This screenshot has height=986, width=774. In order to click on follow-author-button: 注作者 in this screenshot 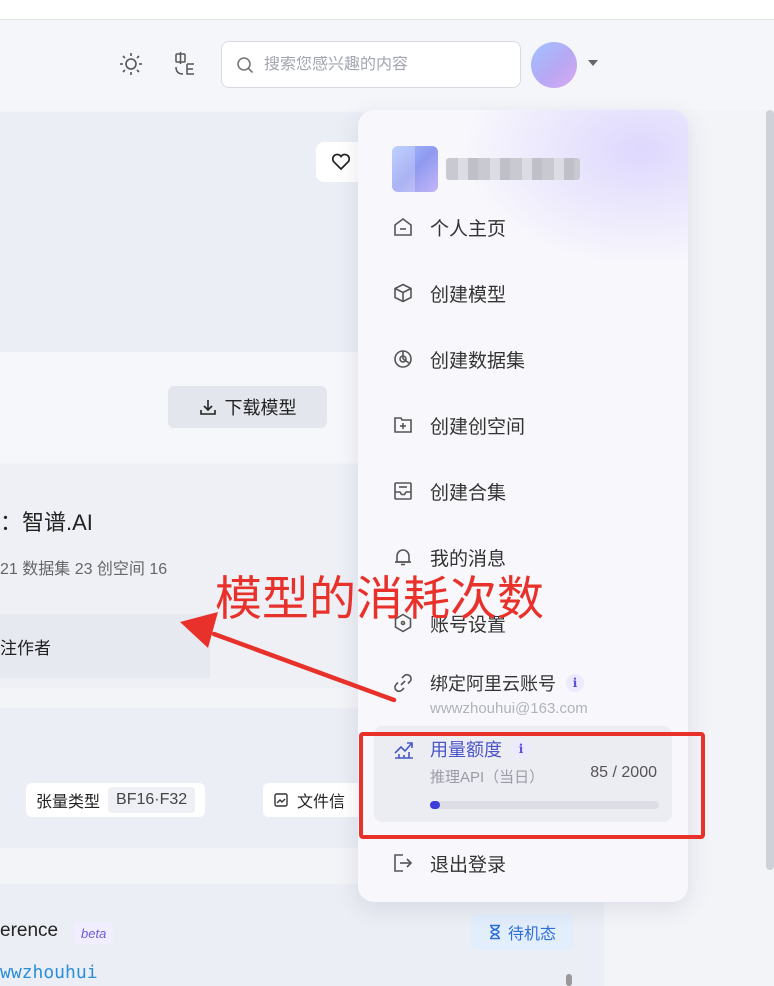, I will do `click(105, 646)`.